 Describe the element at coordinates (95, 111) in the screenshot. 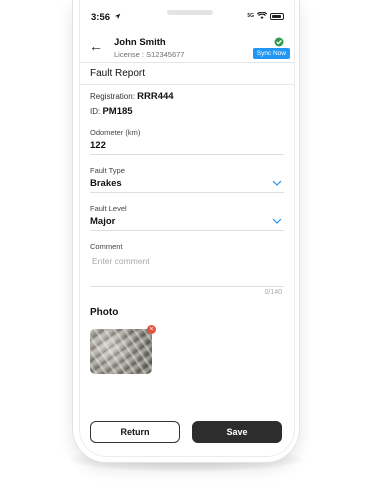

I see `id-label: ID:` at that location.